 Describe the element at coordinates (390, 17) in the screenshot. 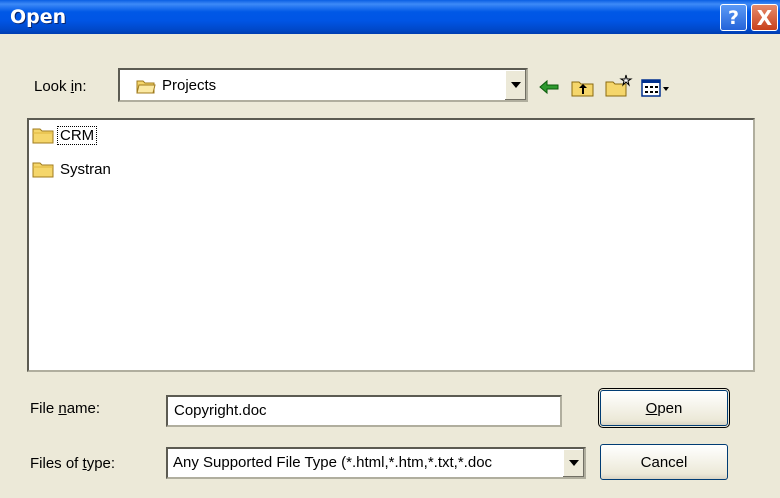

I see `title-bar: Open ? X` at that location.